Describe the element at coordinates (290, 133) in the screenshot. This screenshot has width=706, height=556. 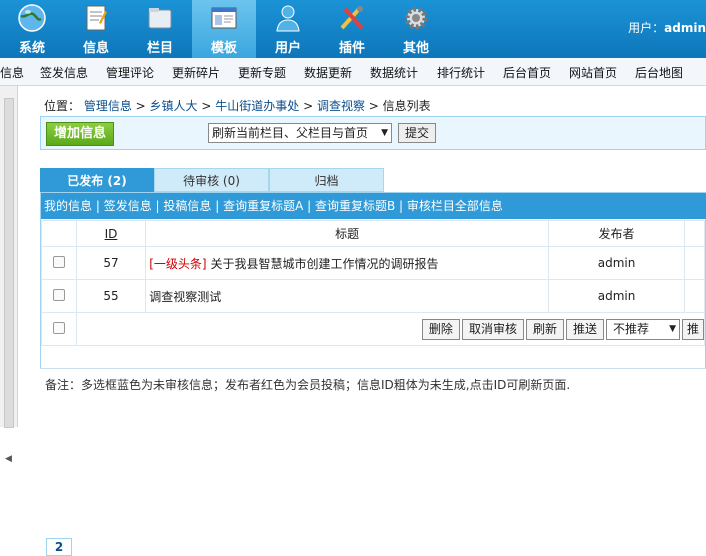
I see `refresh-select-value: 刷新当前栏目、父栏目与首页` at that location.